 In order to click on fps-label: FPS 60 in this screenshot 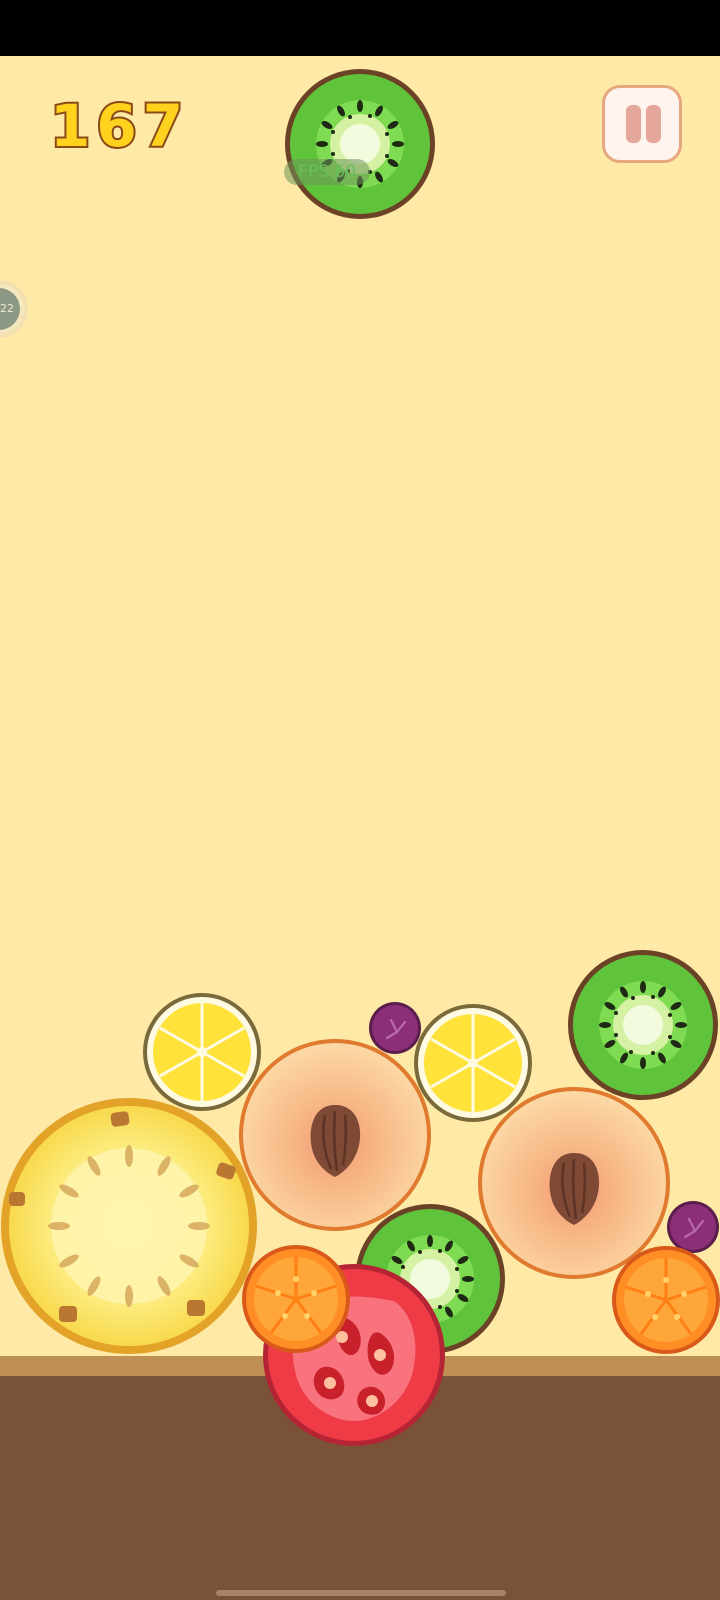, I will do `click(327, 172)`.